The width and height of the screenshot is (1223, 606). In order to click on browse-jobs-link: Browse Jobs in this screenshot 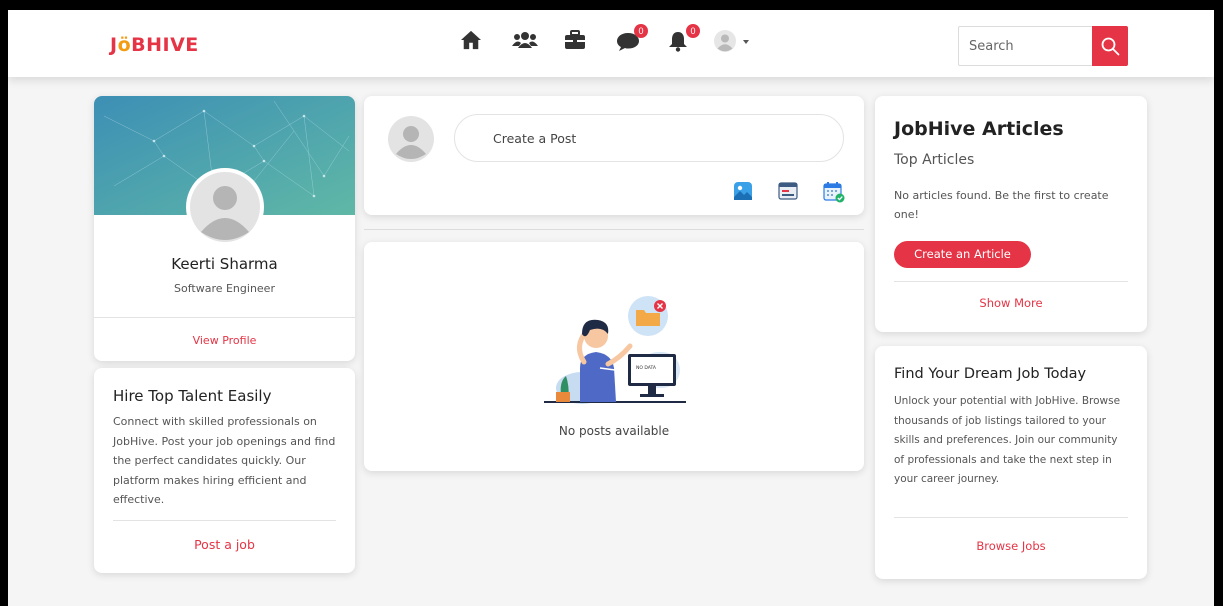, I will do `click(1011, 546)`.